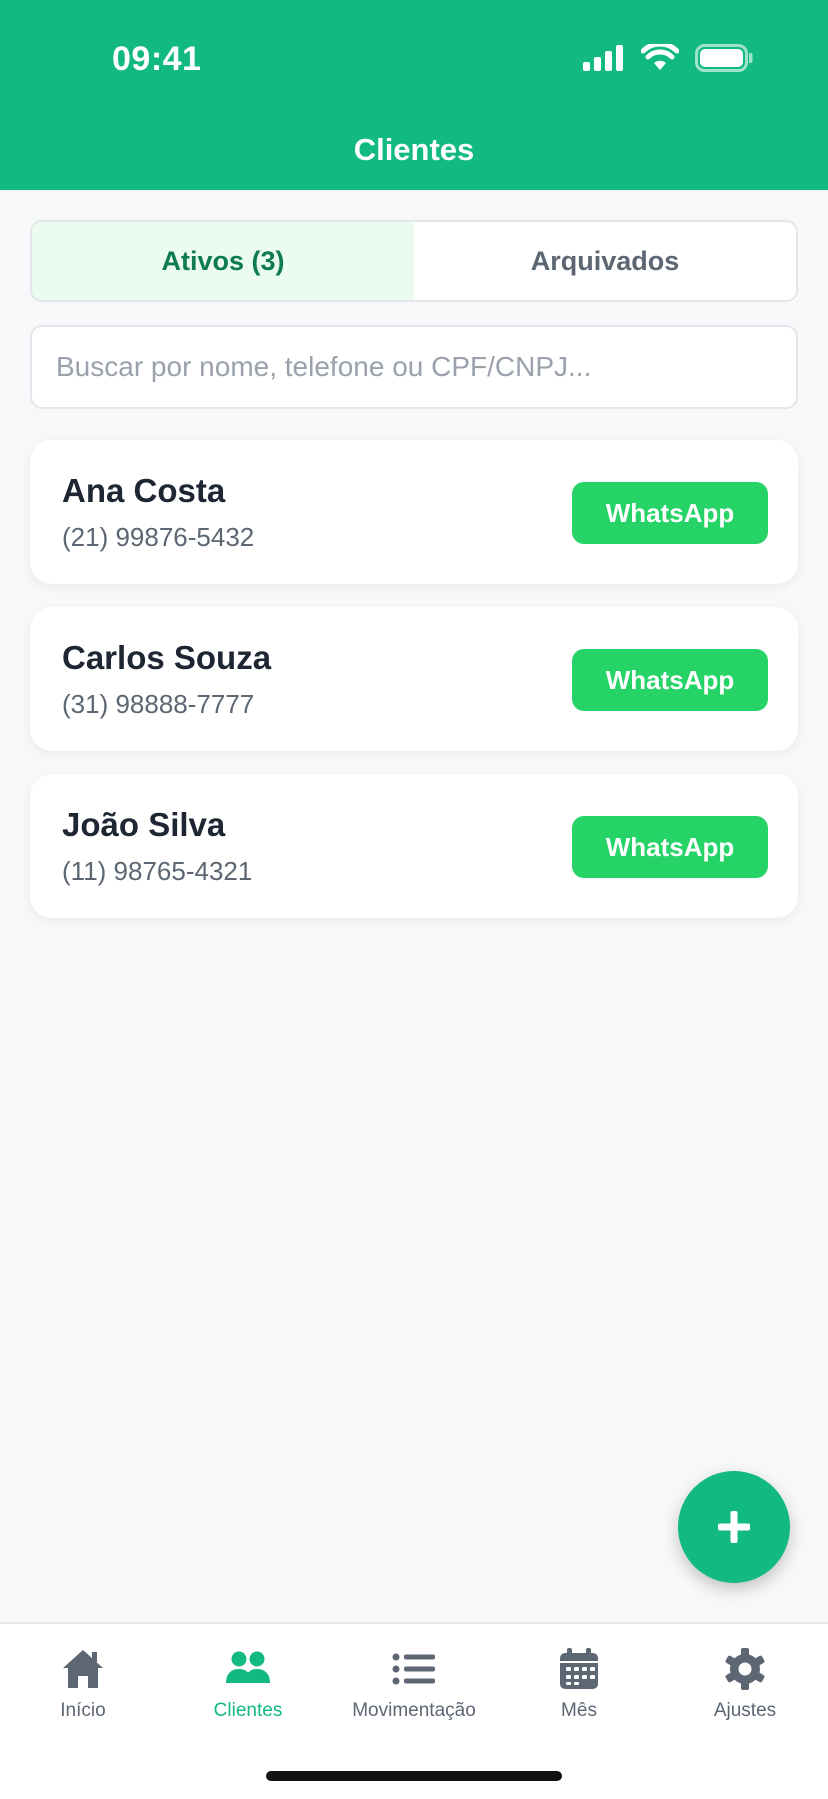 Image resolution: width=828 pixels, height=1799 pixels. What do you see at coordinates (167, 657) in the screenshot?
I see `client-name: Carlos Souza` at bounding box center [167, 657].